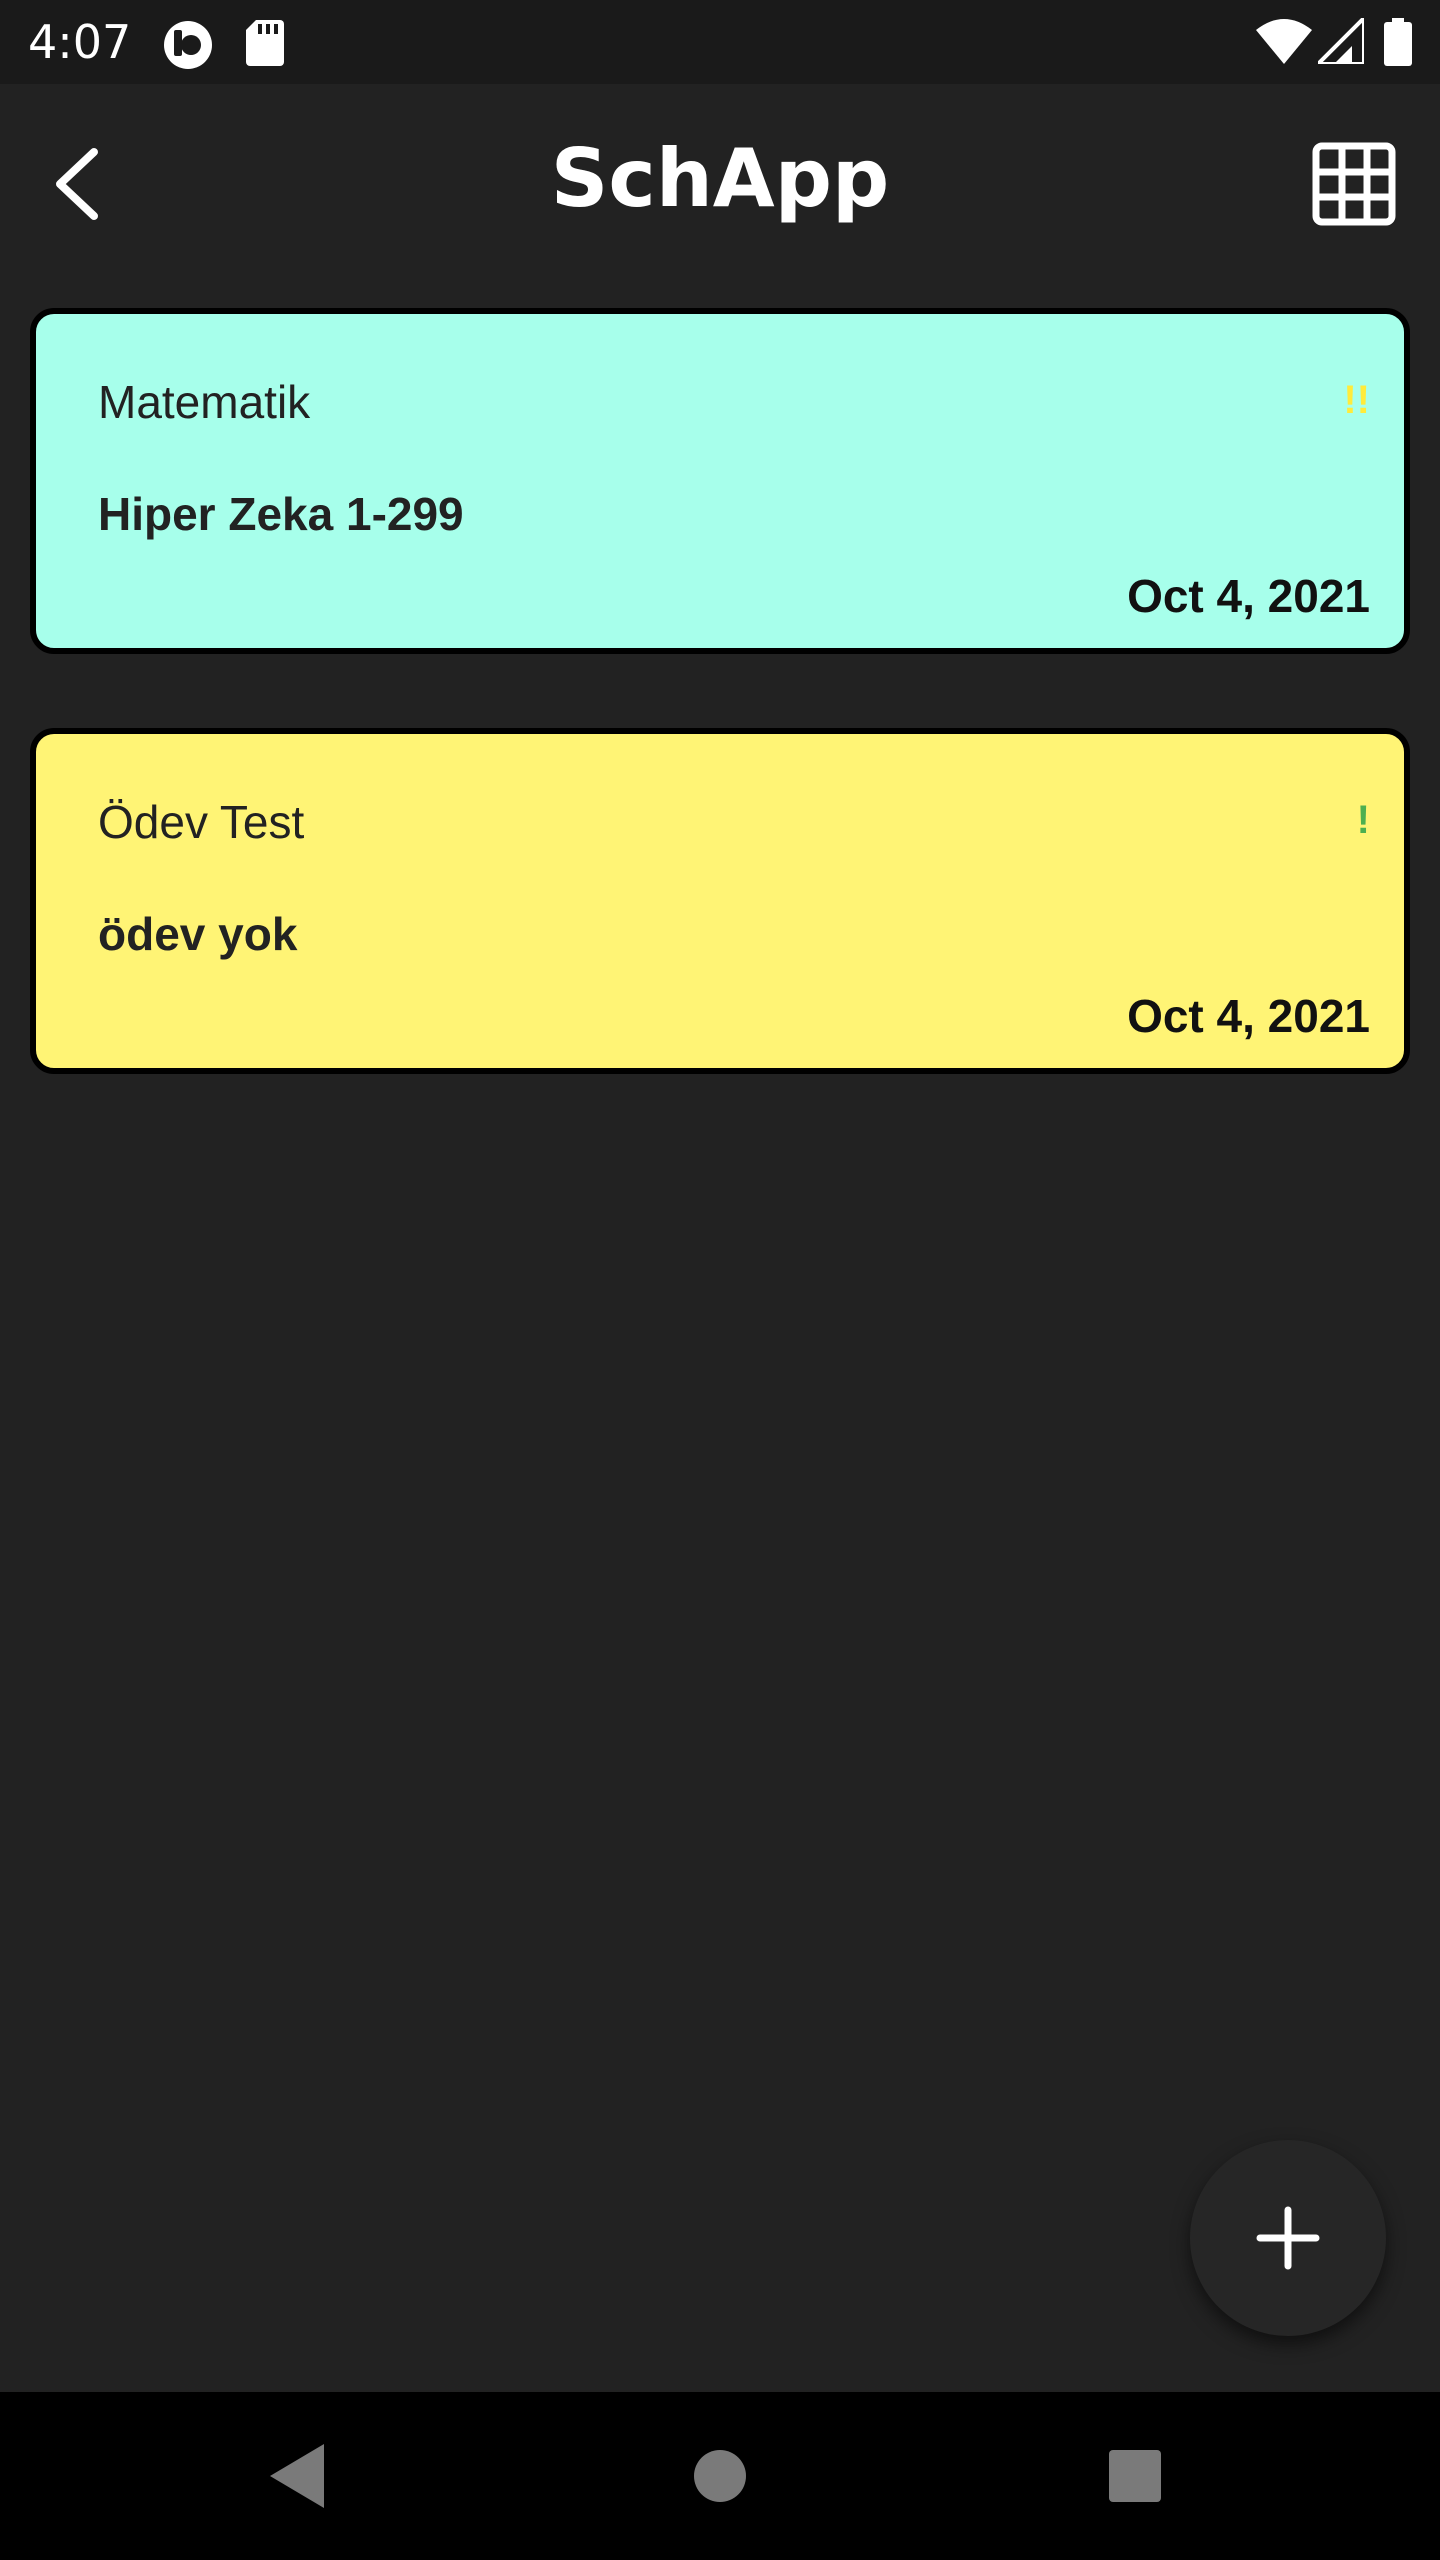 The image size is (1440, 2560). I want to click on task-title: Matematik, so click(204, 402).